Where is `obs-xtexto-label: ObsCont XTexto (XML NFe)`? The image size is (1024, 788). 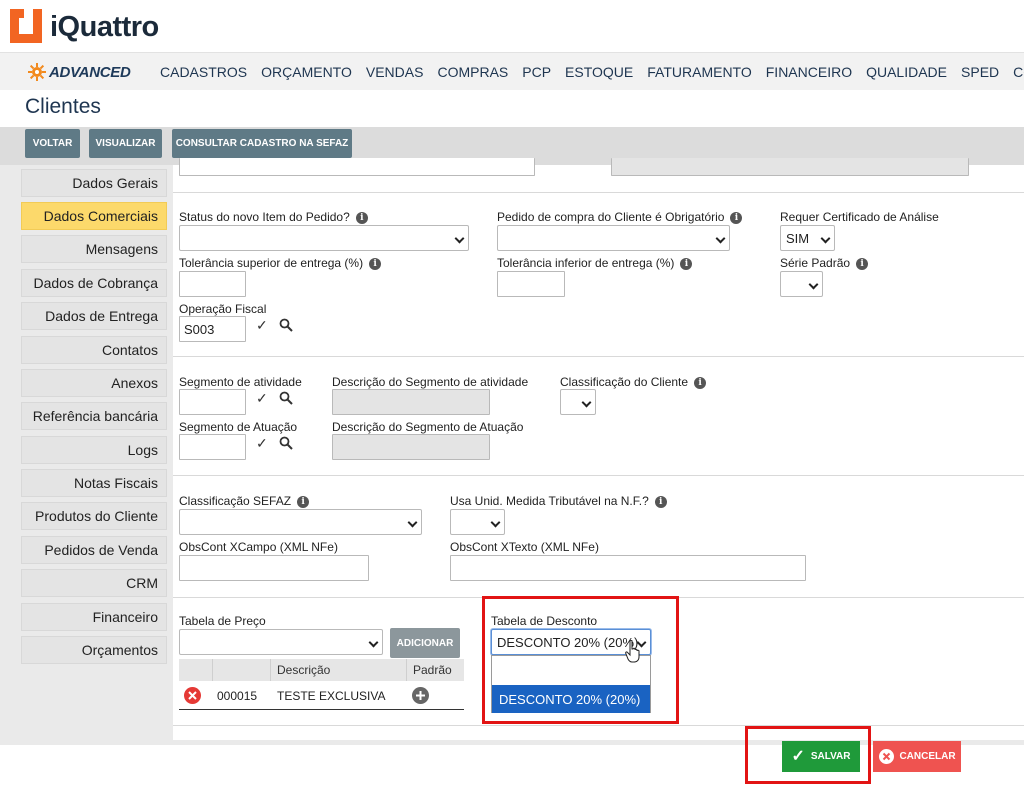 obs-xtexto-label: ObsCont XTexto (XML NFe) is located at coordinates (524, 547).